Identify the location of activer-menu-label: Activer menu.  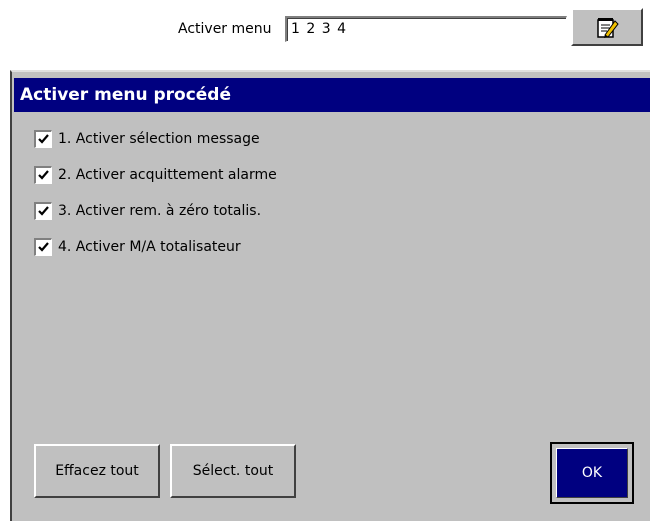
(225, 29).